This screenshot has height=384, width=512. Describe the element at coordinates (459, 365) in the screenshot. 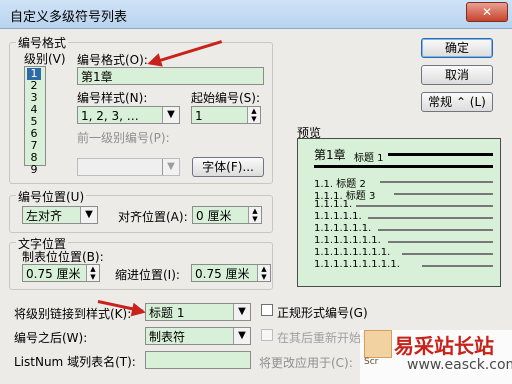

I see `watermark-url: www.easck.com` at that location.